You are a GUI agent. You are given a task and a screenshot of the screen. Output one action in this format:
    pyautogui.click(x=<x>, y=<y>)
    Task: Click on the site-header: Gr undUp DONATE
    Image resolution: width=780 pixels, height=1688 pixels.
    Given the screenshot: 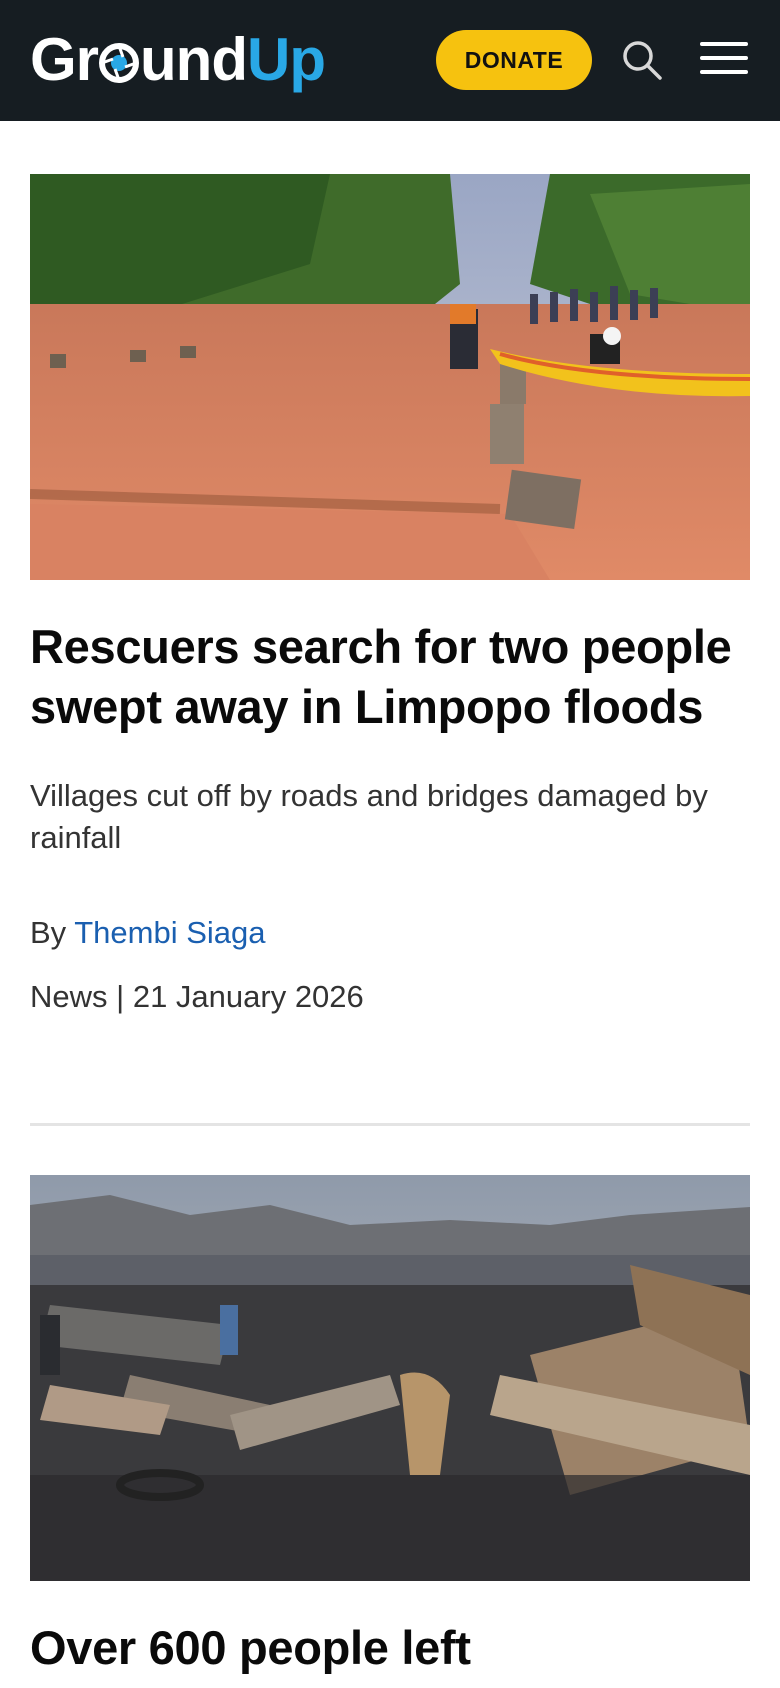 What is the action you would take?
    pyautogui.click(x=390, y=60)
    